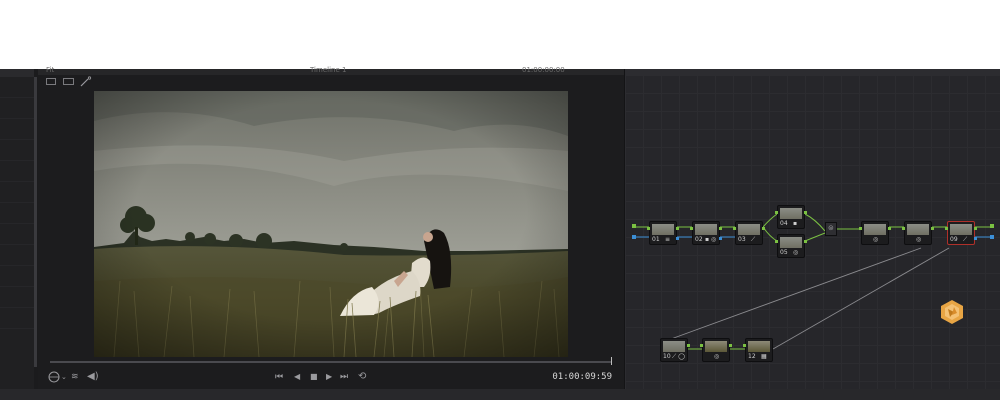  I want to click on node-12: 12 ▦, so click(758, 350).